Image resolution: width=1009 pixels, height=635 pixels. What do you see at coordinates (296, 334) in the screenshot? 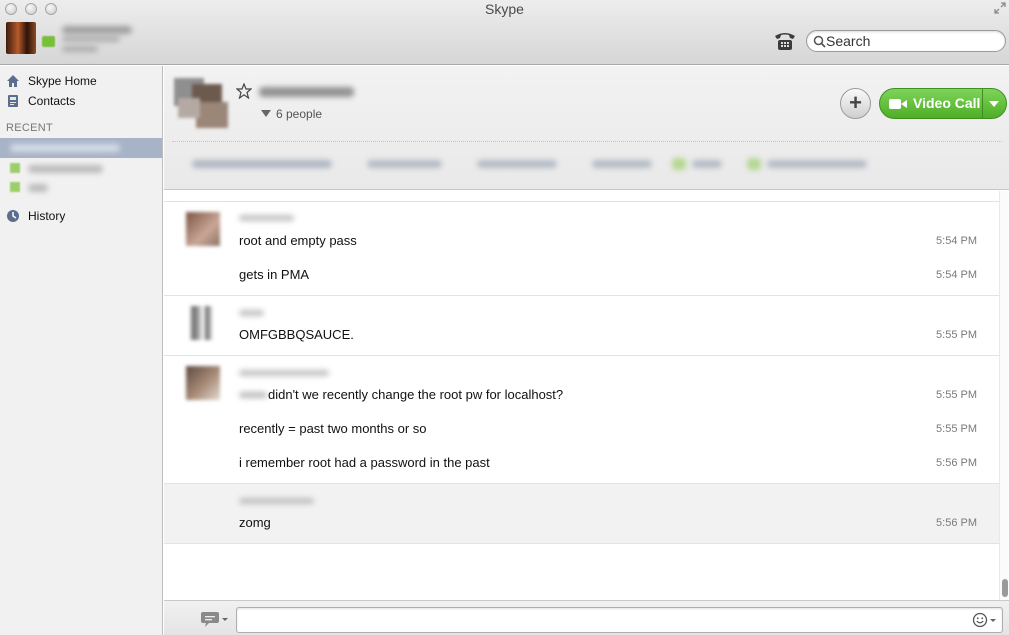
I see `message-text: OMFGBBQSAUCE.` at bounding box center [296, 334].